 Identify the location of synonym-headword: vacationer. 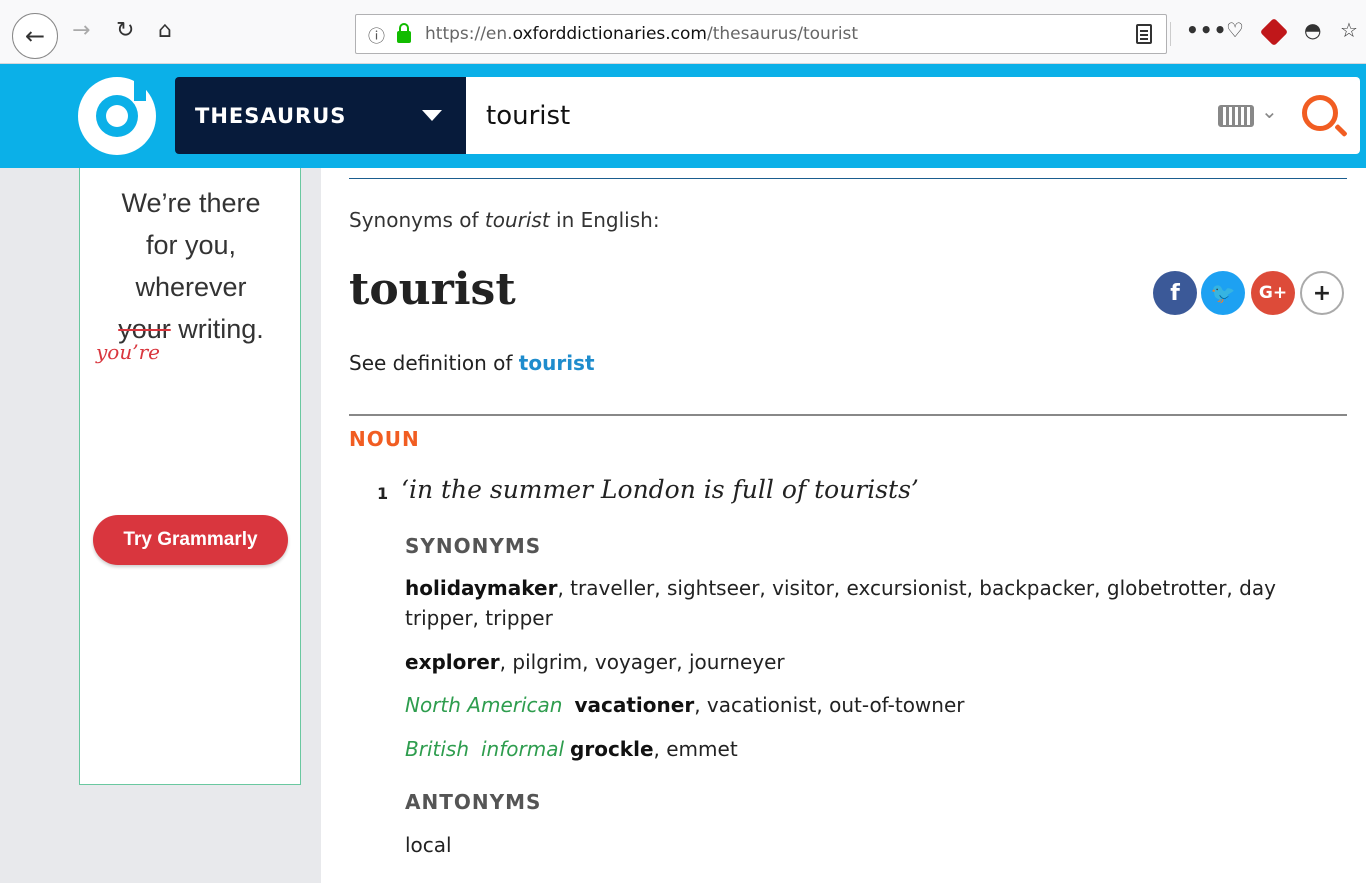
(634, 705).